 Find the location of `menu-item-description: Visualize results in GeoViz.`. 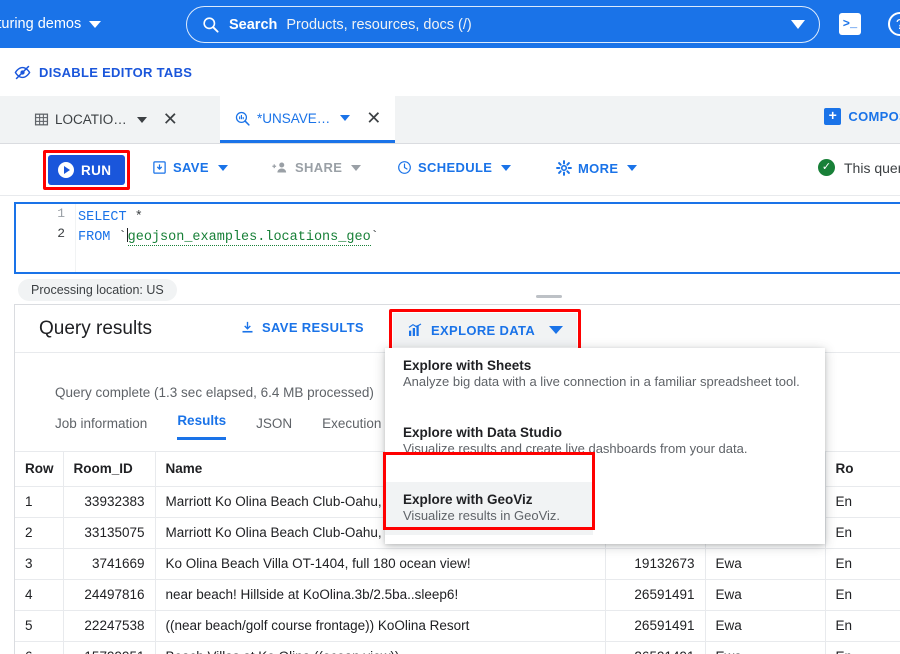

menu-item-description: Visualize results in GeoViz. is located at coordinates (482, 515).